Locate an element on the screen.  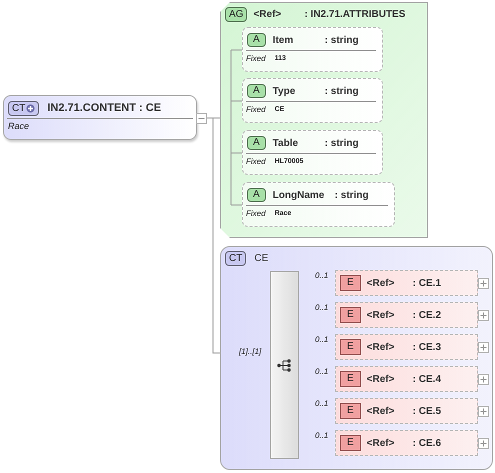
element-type: : CE.6 is located at coordinates (427, 443).